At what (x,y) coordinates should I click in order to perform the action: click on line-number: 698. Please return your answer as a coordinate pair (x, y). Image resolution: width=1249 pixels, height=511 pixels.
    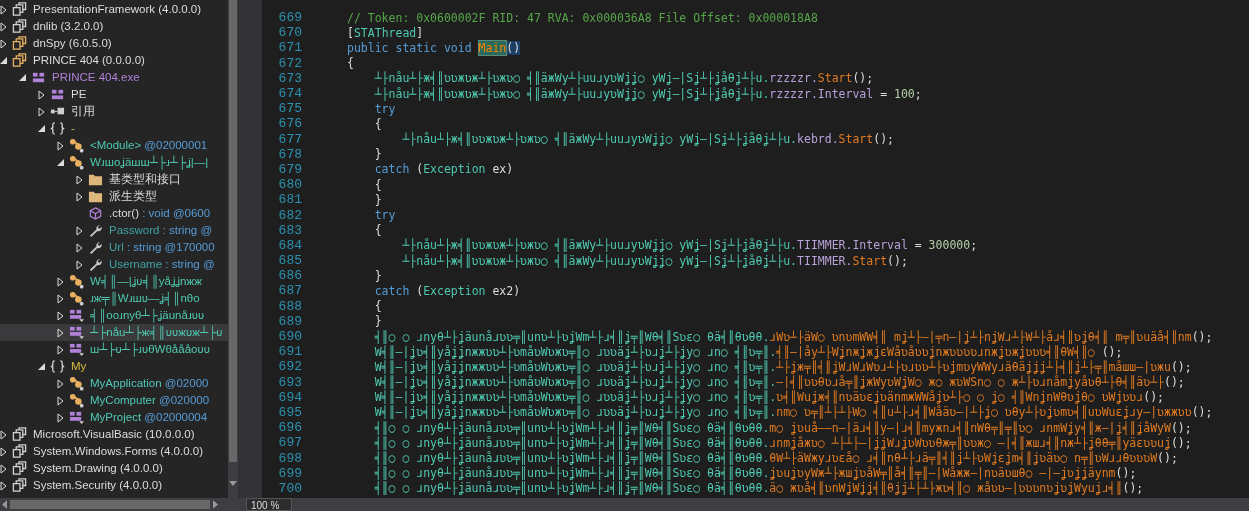
    Looking at the image, I should click on (289, 458).